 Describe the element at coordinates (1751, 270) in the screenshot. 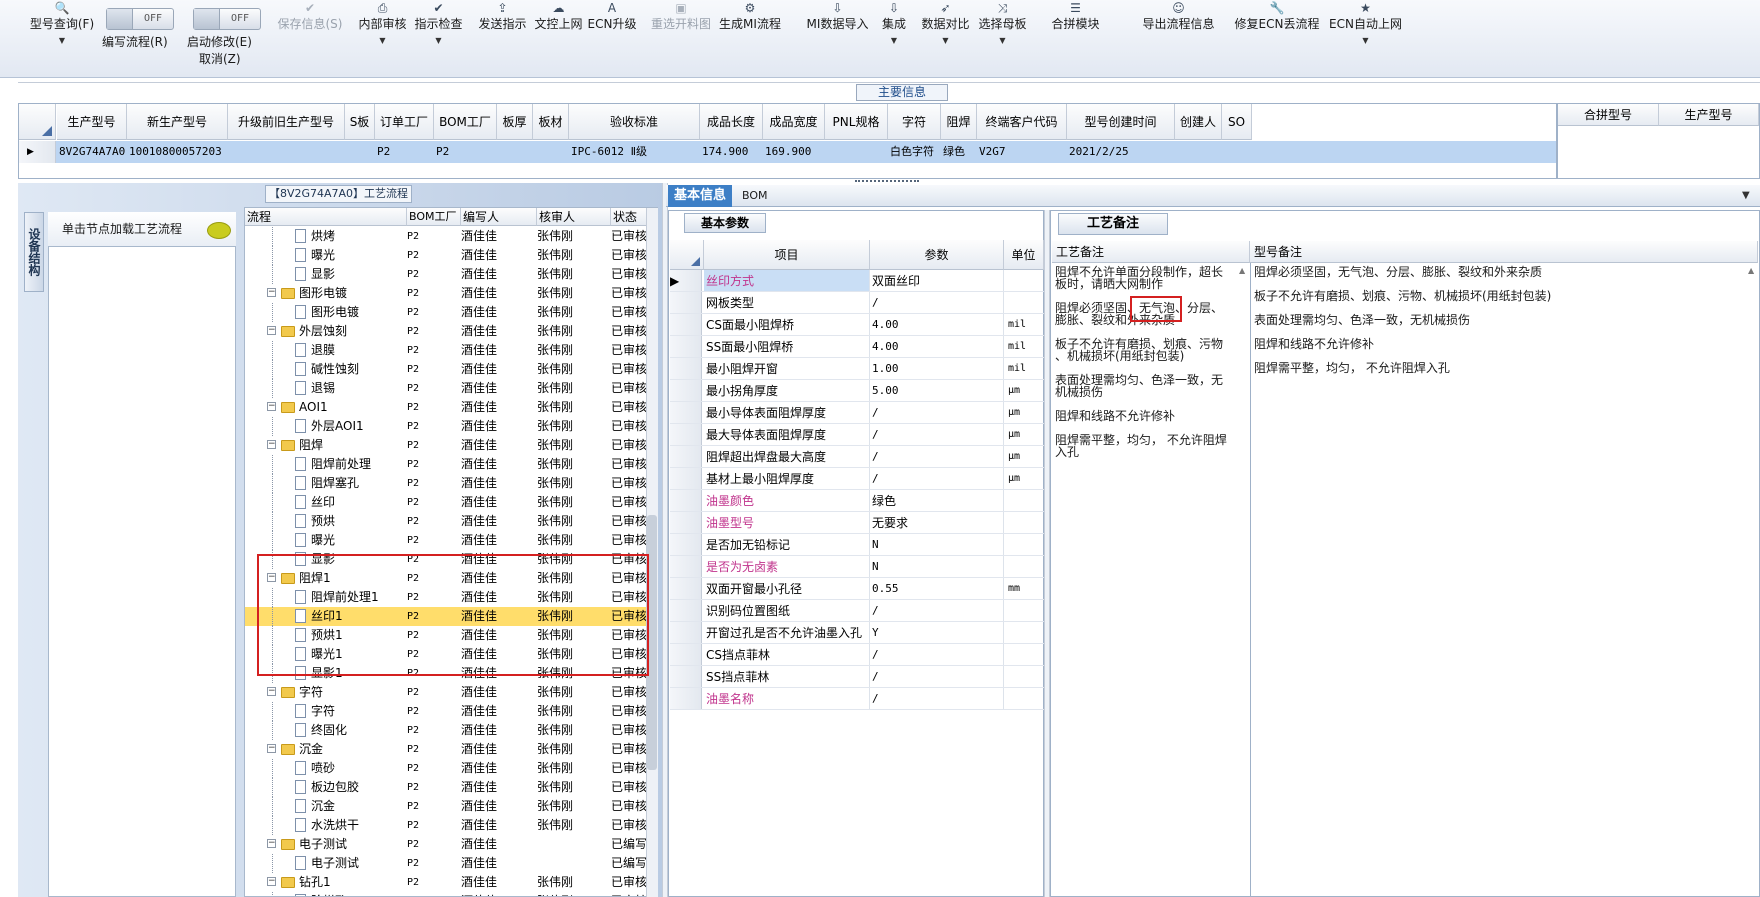

I see `scroll-up-icon: ▲` at that location.